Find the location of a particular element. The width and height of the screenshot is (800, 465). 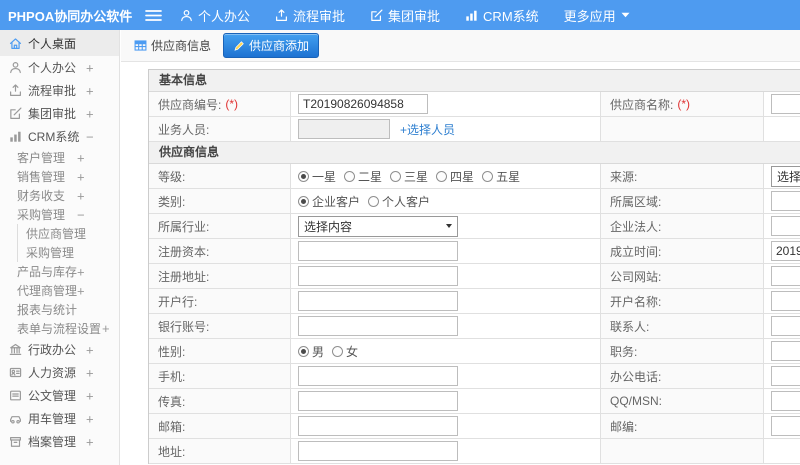

sidebar-item-supplier-mgmt: 供应商管理 is located at coordinates (68, 233).